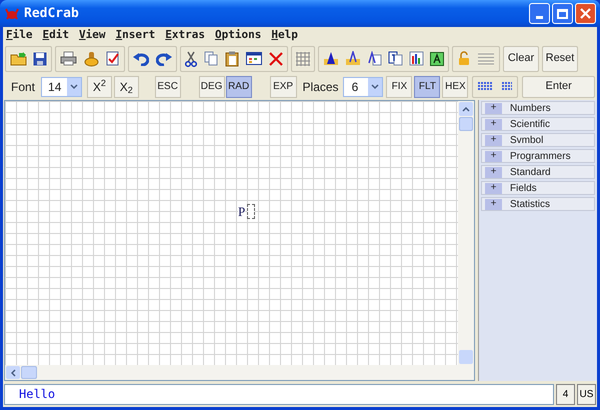  I want to click on subscript-button: X$_{2}$, so click(126, 87).